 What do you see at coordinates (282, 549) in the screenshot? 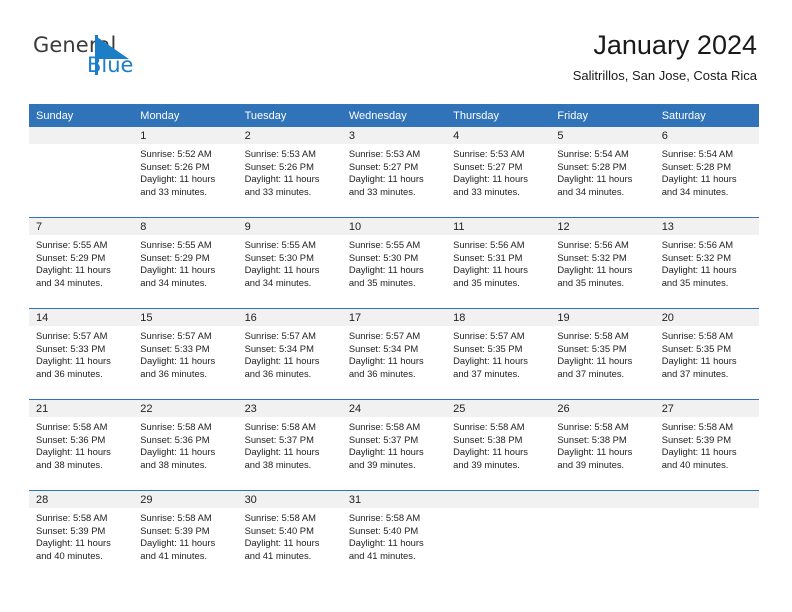
I see `daylight-text: Daylight: 11 hours and 41 minutes.` at bounding box center [282, 549].